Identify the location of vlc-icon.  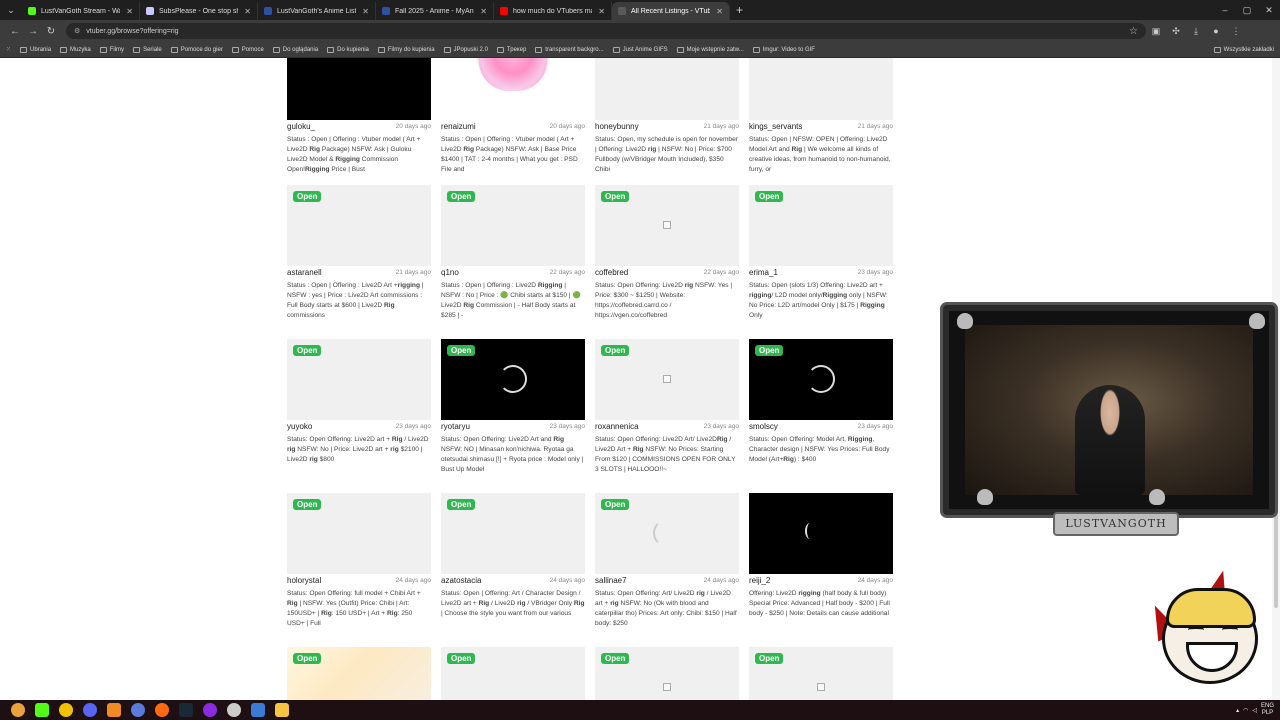
(114, 710).